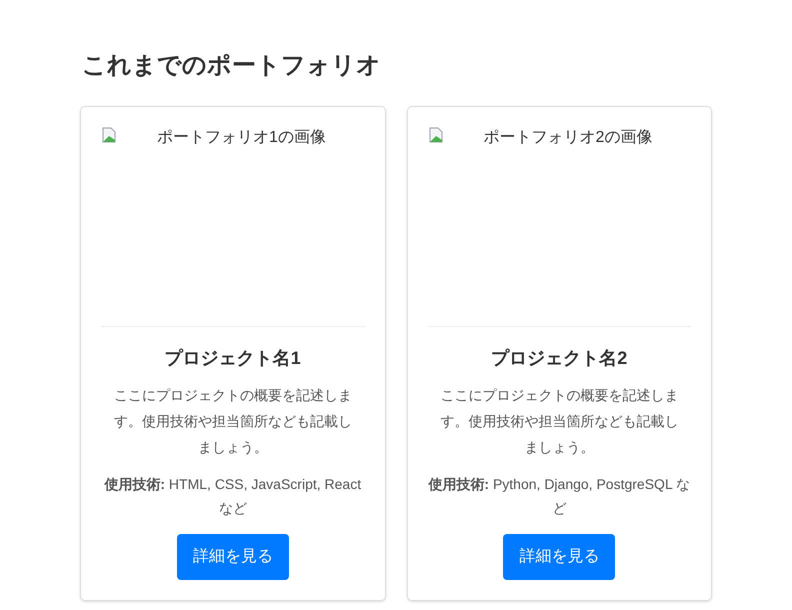  Describe the element at coordinates (559, 358) in the screenshot. I see `project-title: プロジェクト名2` at that location.